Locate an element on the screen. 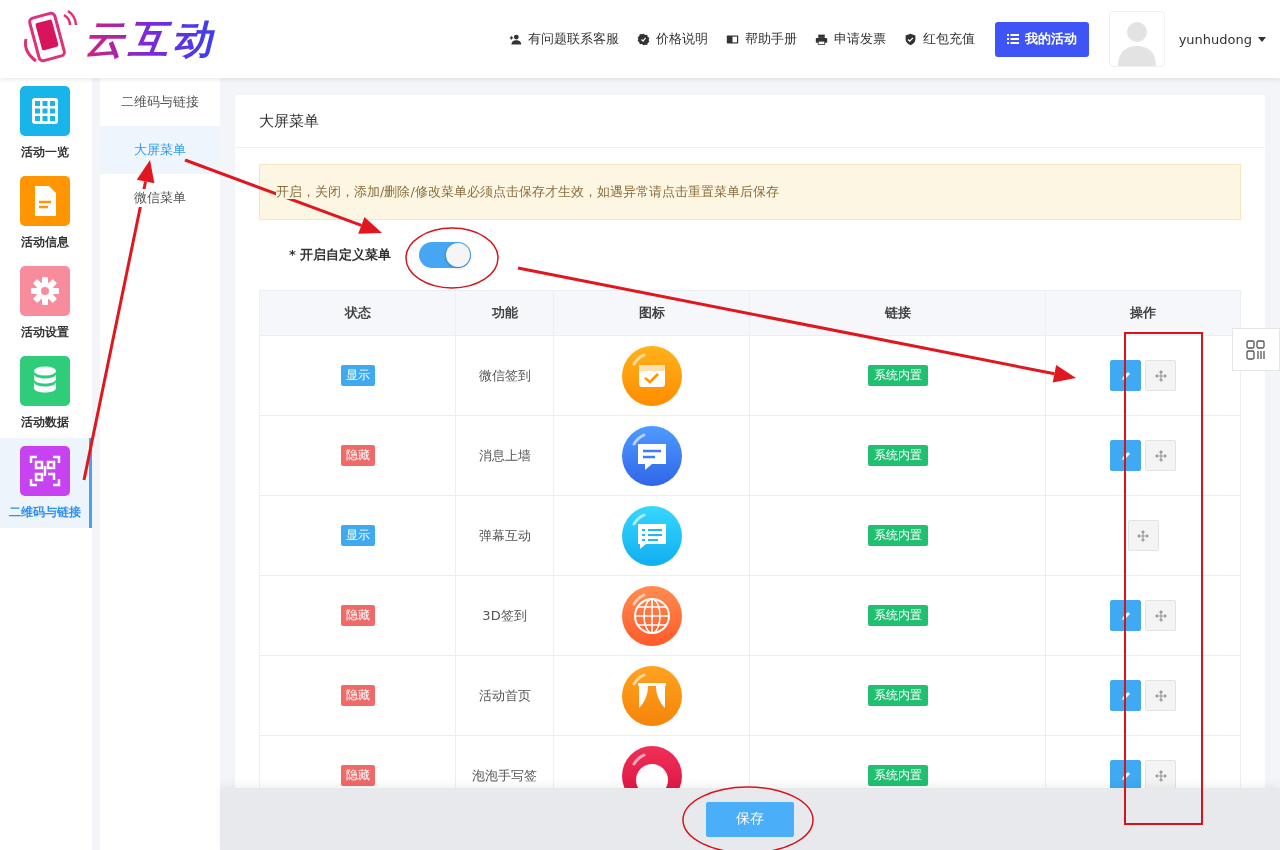 The height and width of the screenshot is (850, 1280). message-list-icon is located at coordinates (651, 535).